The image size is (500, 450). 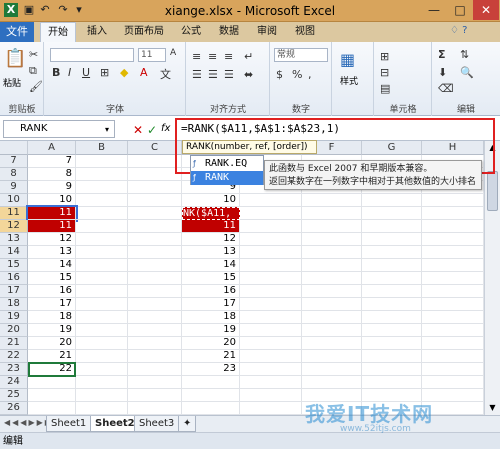 What do you see at coordinates (52, 265) in the screenshot?
I see `cell: 14` at bounding box center [52, 265].